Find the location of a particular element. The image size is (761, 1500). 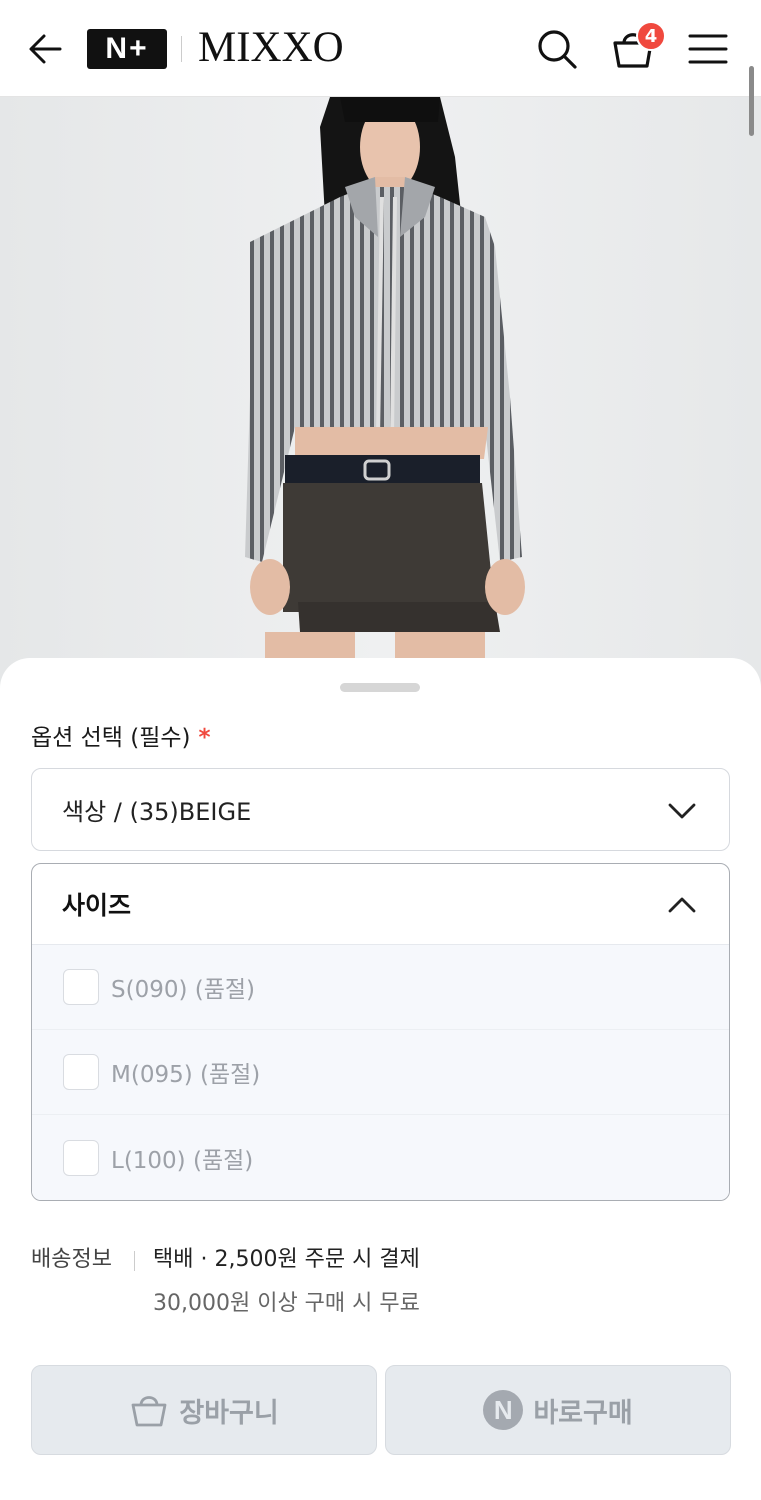

naverpay-icon: N is located at coordinates (503, 1410).